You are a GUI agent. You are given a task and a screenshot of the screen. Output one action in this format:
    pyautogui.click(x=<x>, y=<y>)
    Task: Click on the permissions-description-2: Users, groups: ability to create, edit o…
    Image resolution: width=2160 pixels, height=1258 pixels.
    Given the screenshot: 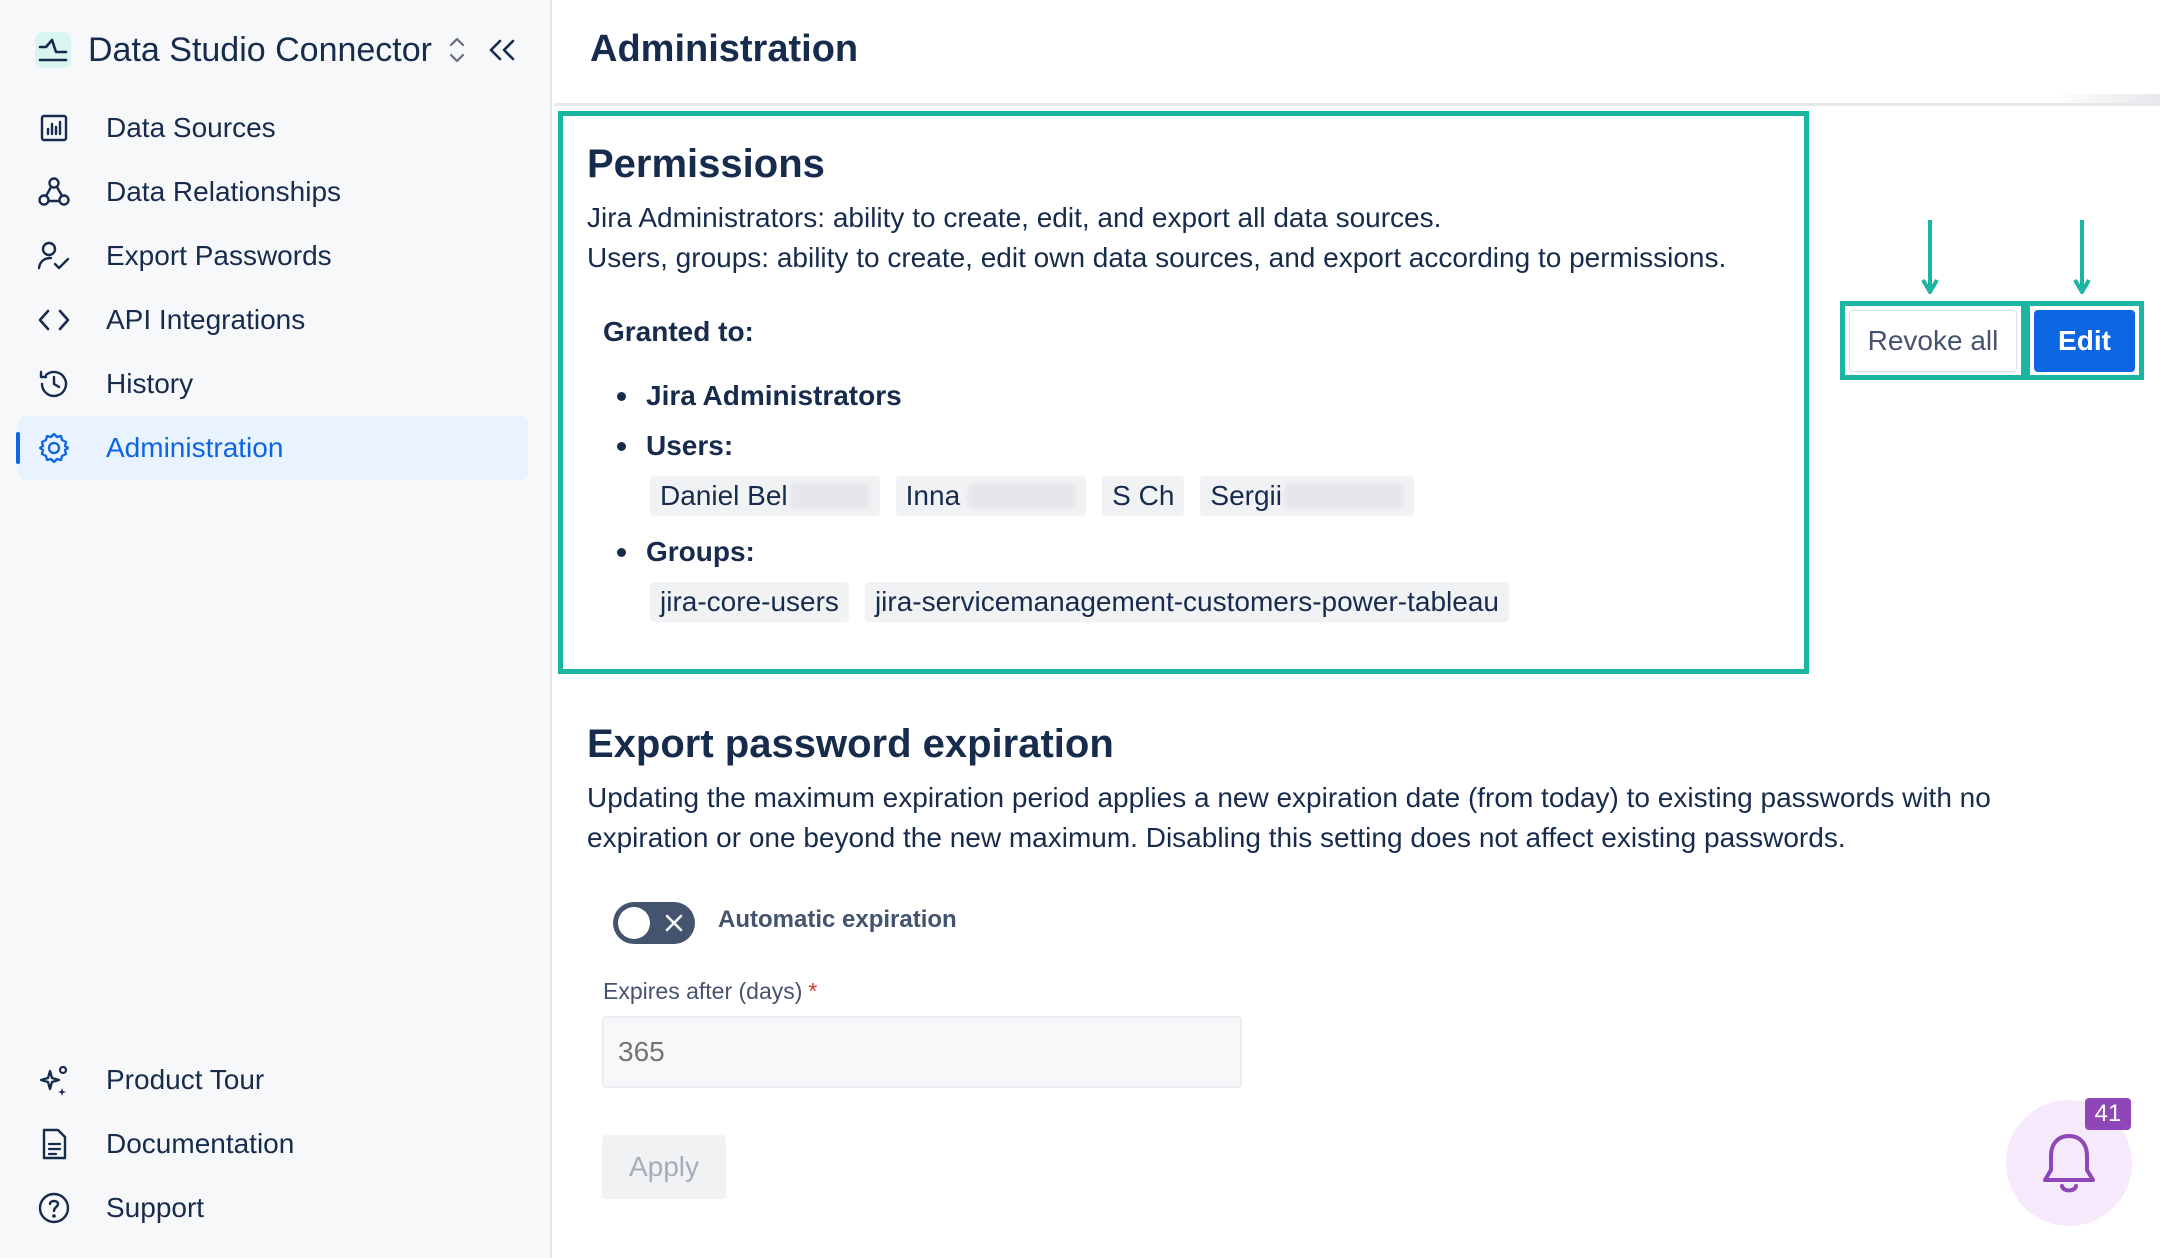 What is the action you would take?
    pyautogui.click(x=1157, y=257)
    